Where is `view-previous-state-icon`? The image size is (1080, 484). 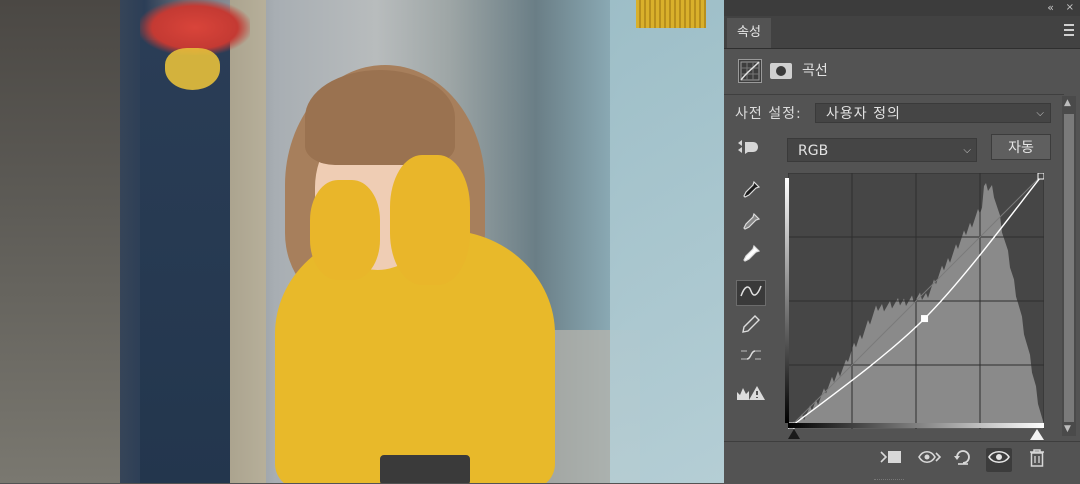 view-previous-state-icon is located at coordinates (929, 460).